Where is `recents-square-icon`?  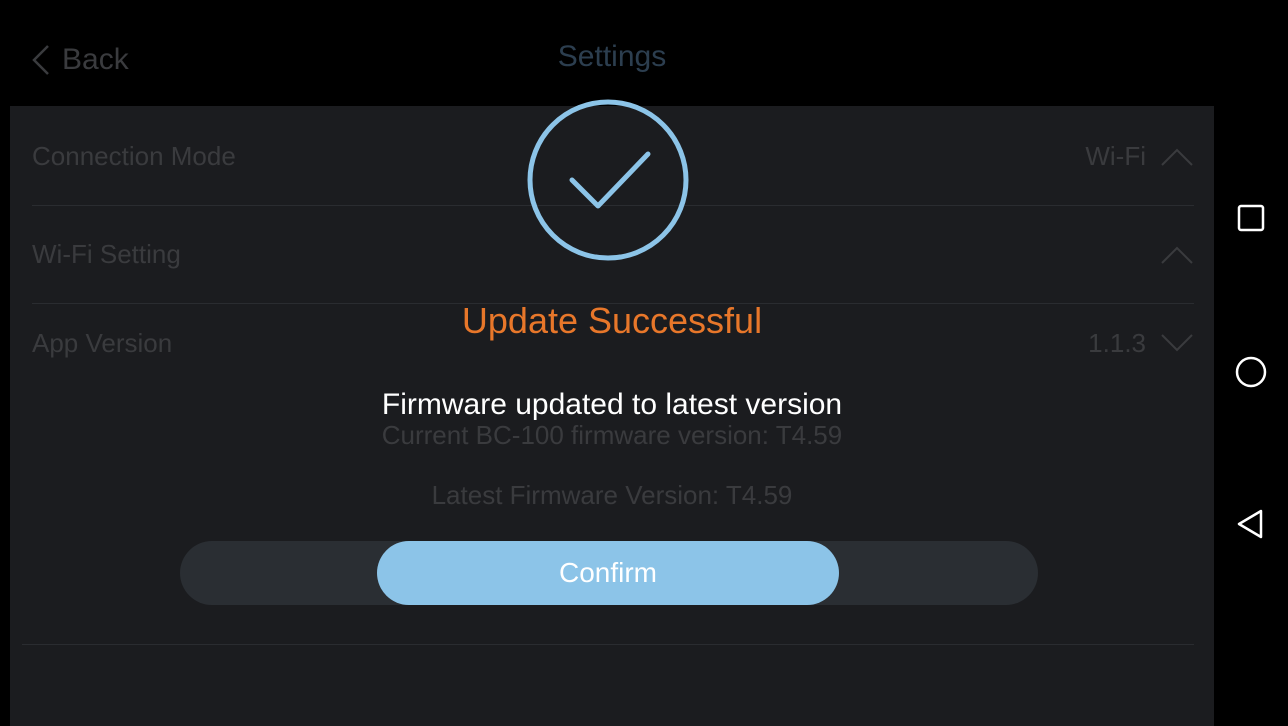
recents-square-icon is located at coordinates (1251, 218).